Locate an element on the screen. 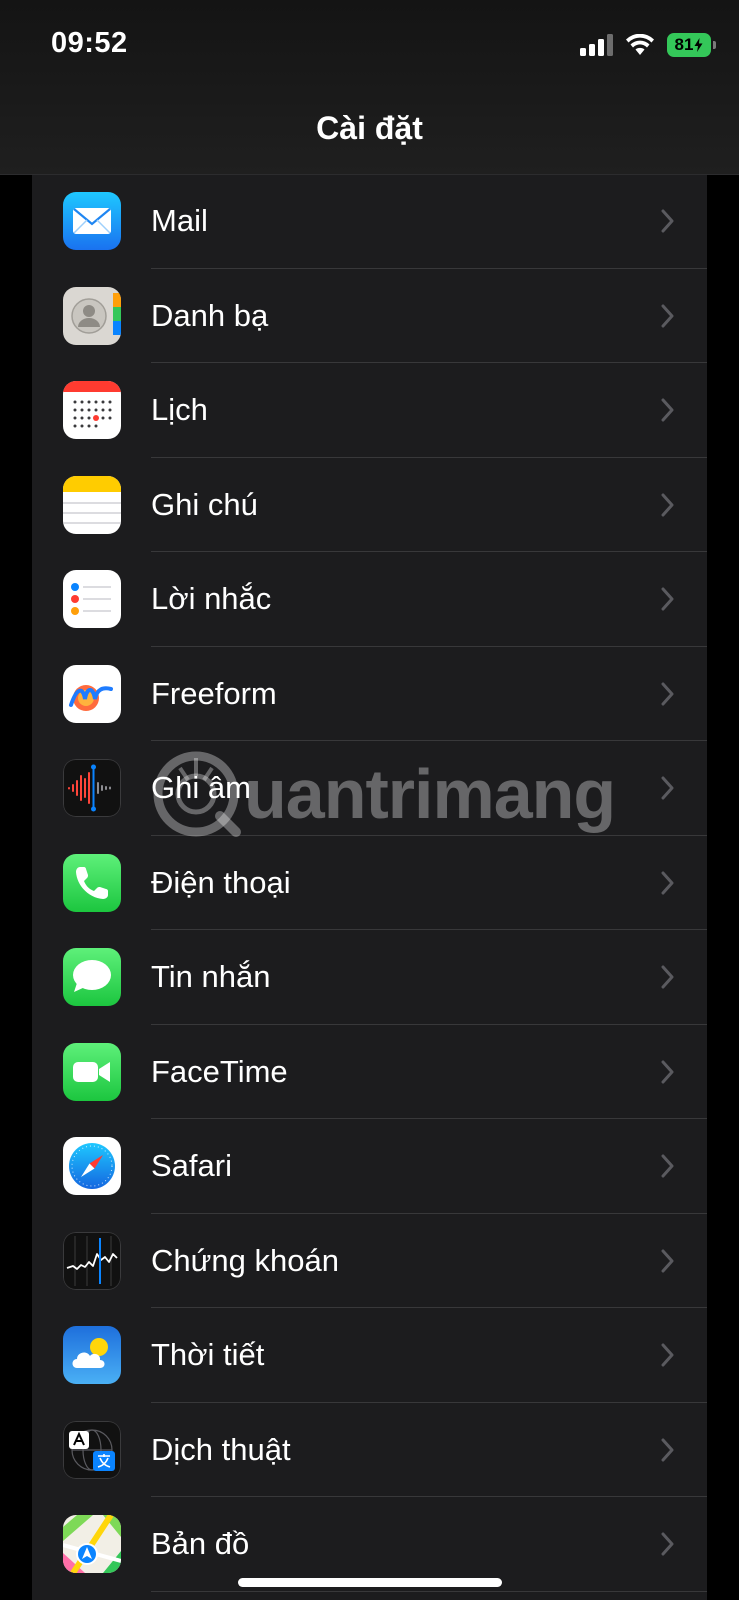  reminders-icon is located at coordinates (92, 599).